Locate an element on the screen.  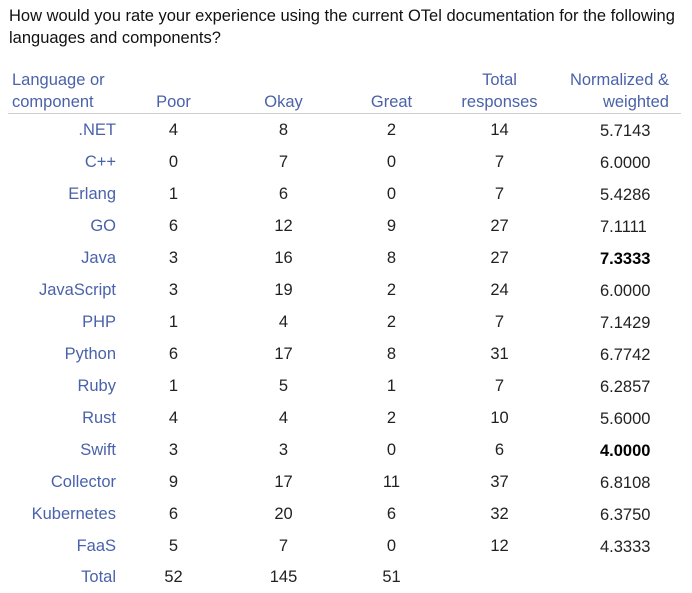
cell-language: Rust is located at coordinates (62, 418).